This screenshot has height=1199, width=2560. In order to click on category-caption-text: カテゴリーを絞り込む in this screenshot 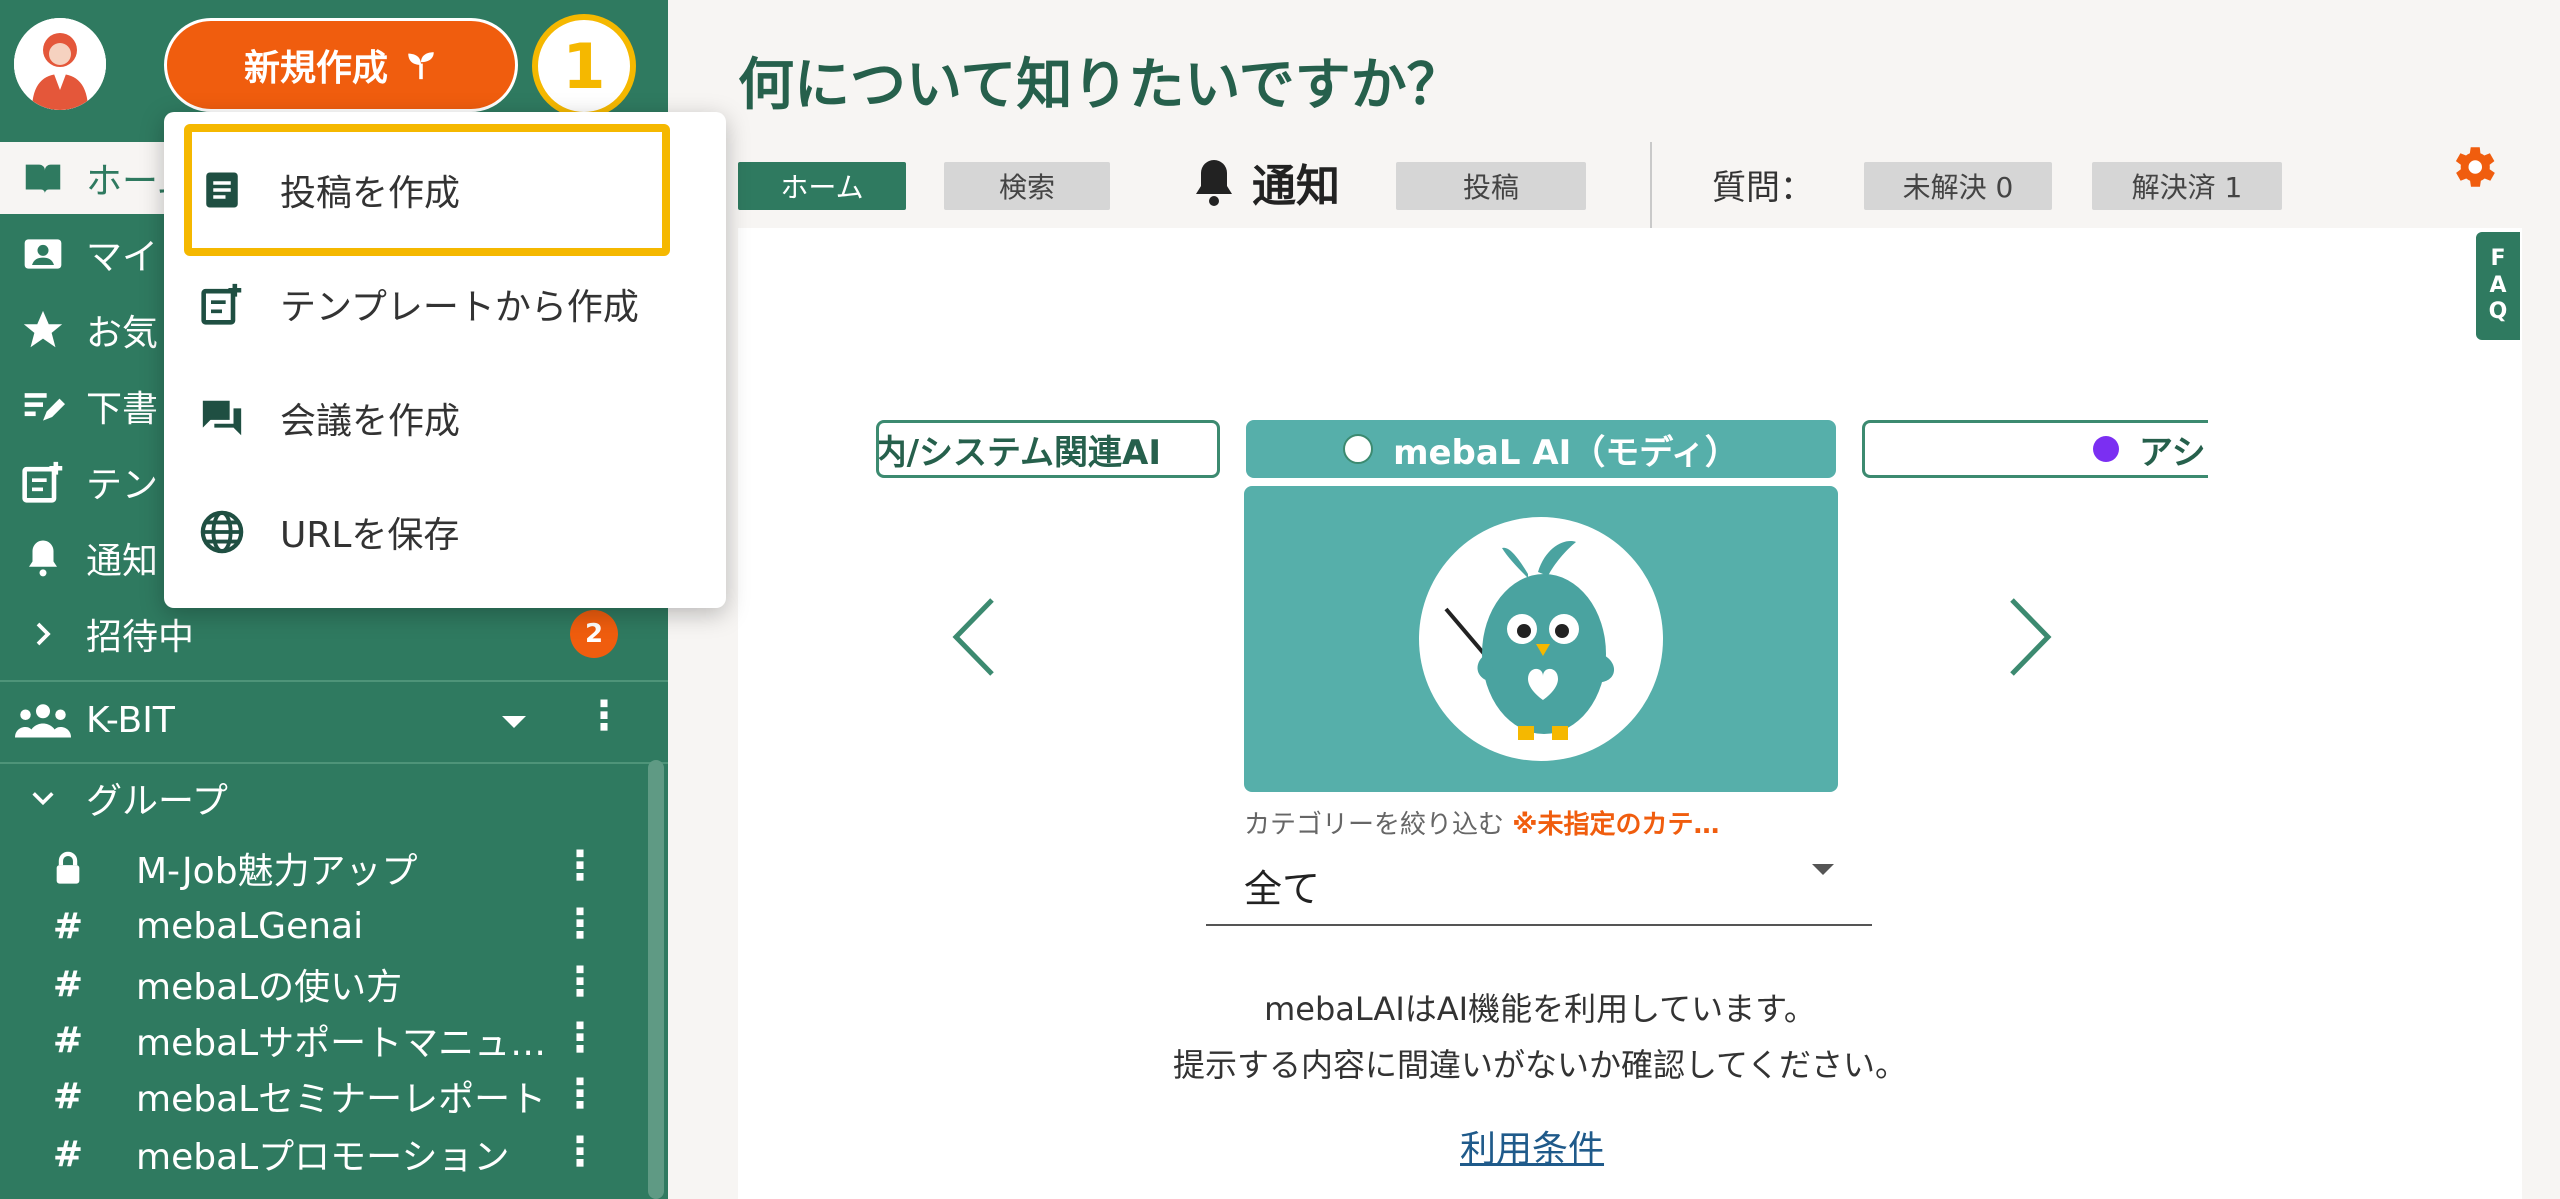, I will do `click(1374, 825)`.